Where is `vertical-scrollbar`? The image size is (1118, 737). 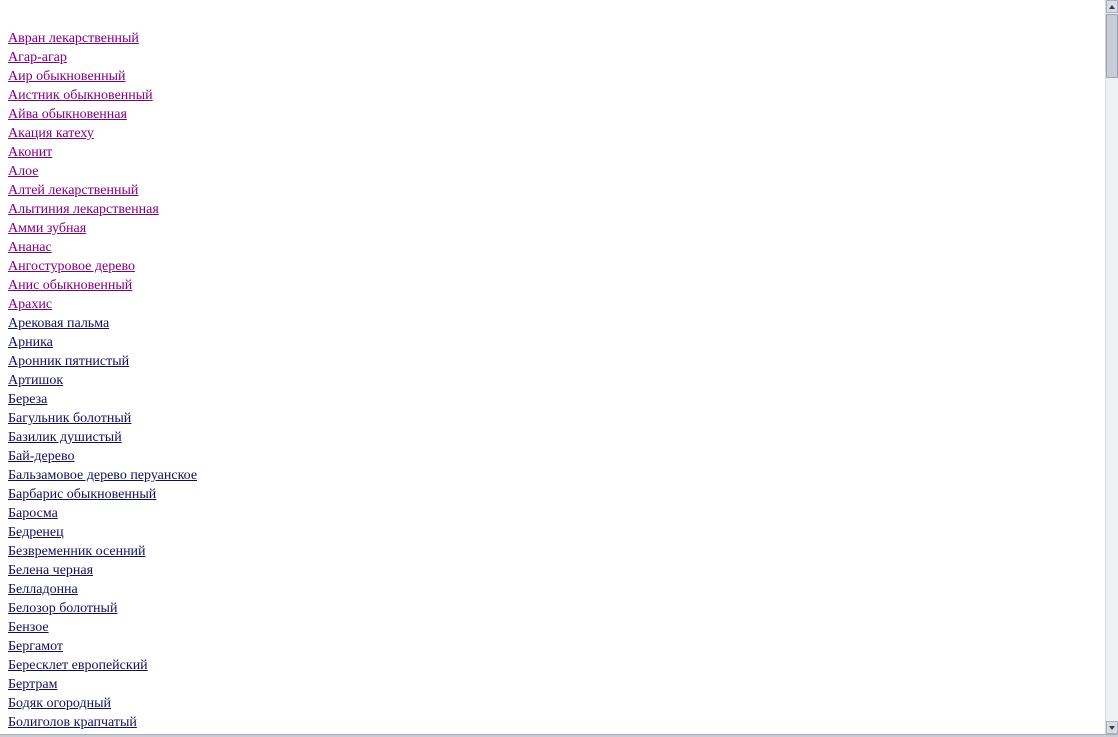
vertical-scrollbar is located at coordinates (1111, 367).